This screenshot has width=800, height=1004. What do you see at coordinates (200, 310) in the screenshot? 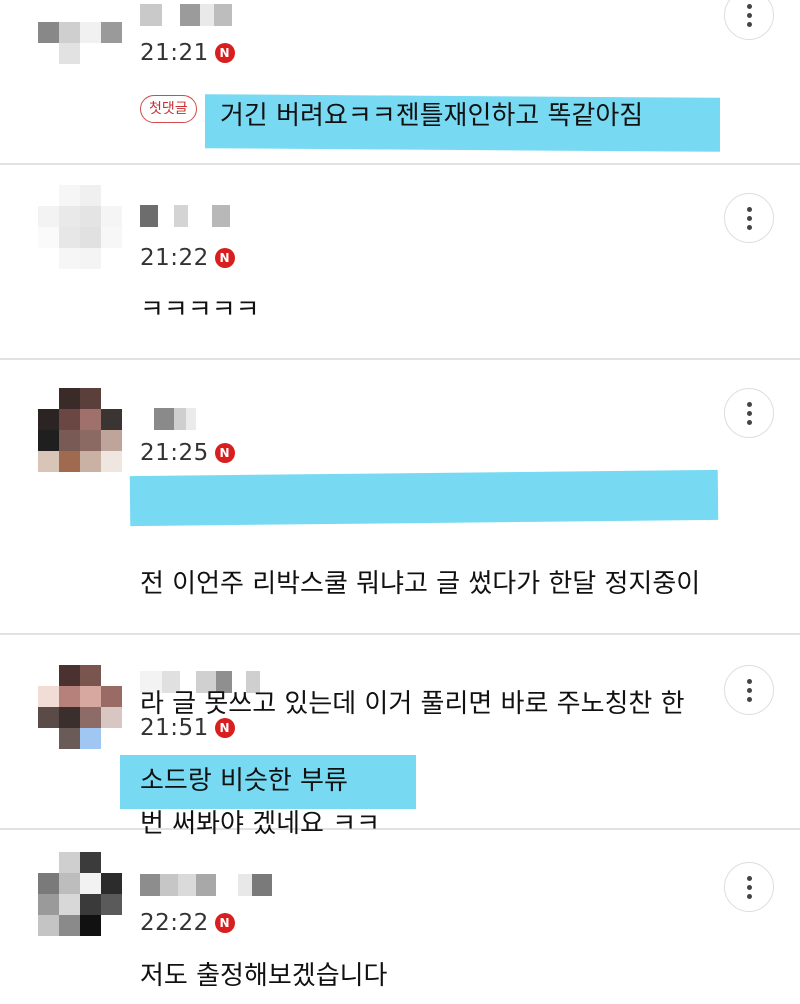
I see `comment-text: ㅋㅋㅋㅋㅋ` at bounding box center [200, 310].